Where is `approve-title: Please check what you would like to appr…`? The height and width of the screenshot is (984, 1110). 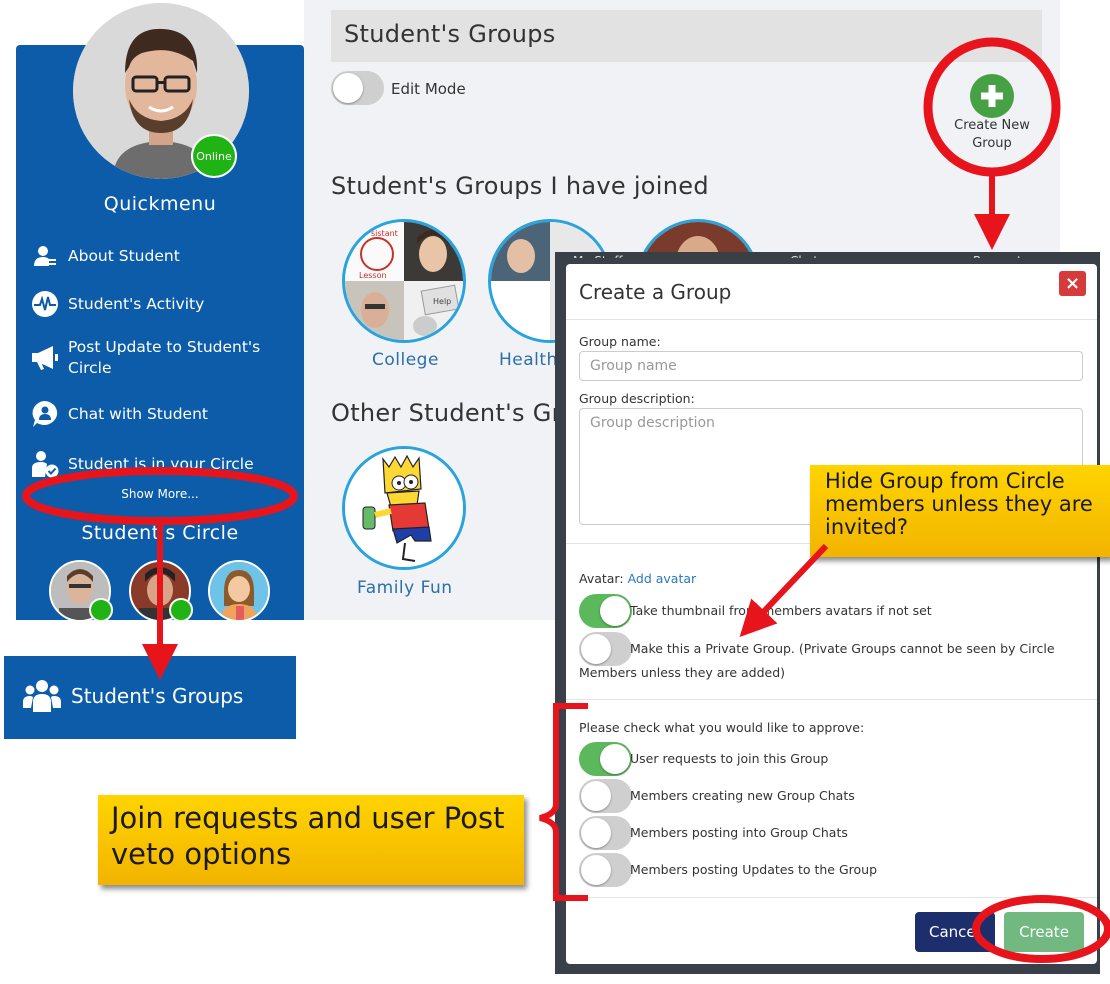 approve-title: Please check what you would like to appr… is located at coordinates (722, 727).